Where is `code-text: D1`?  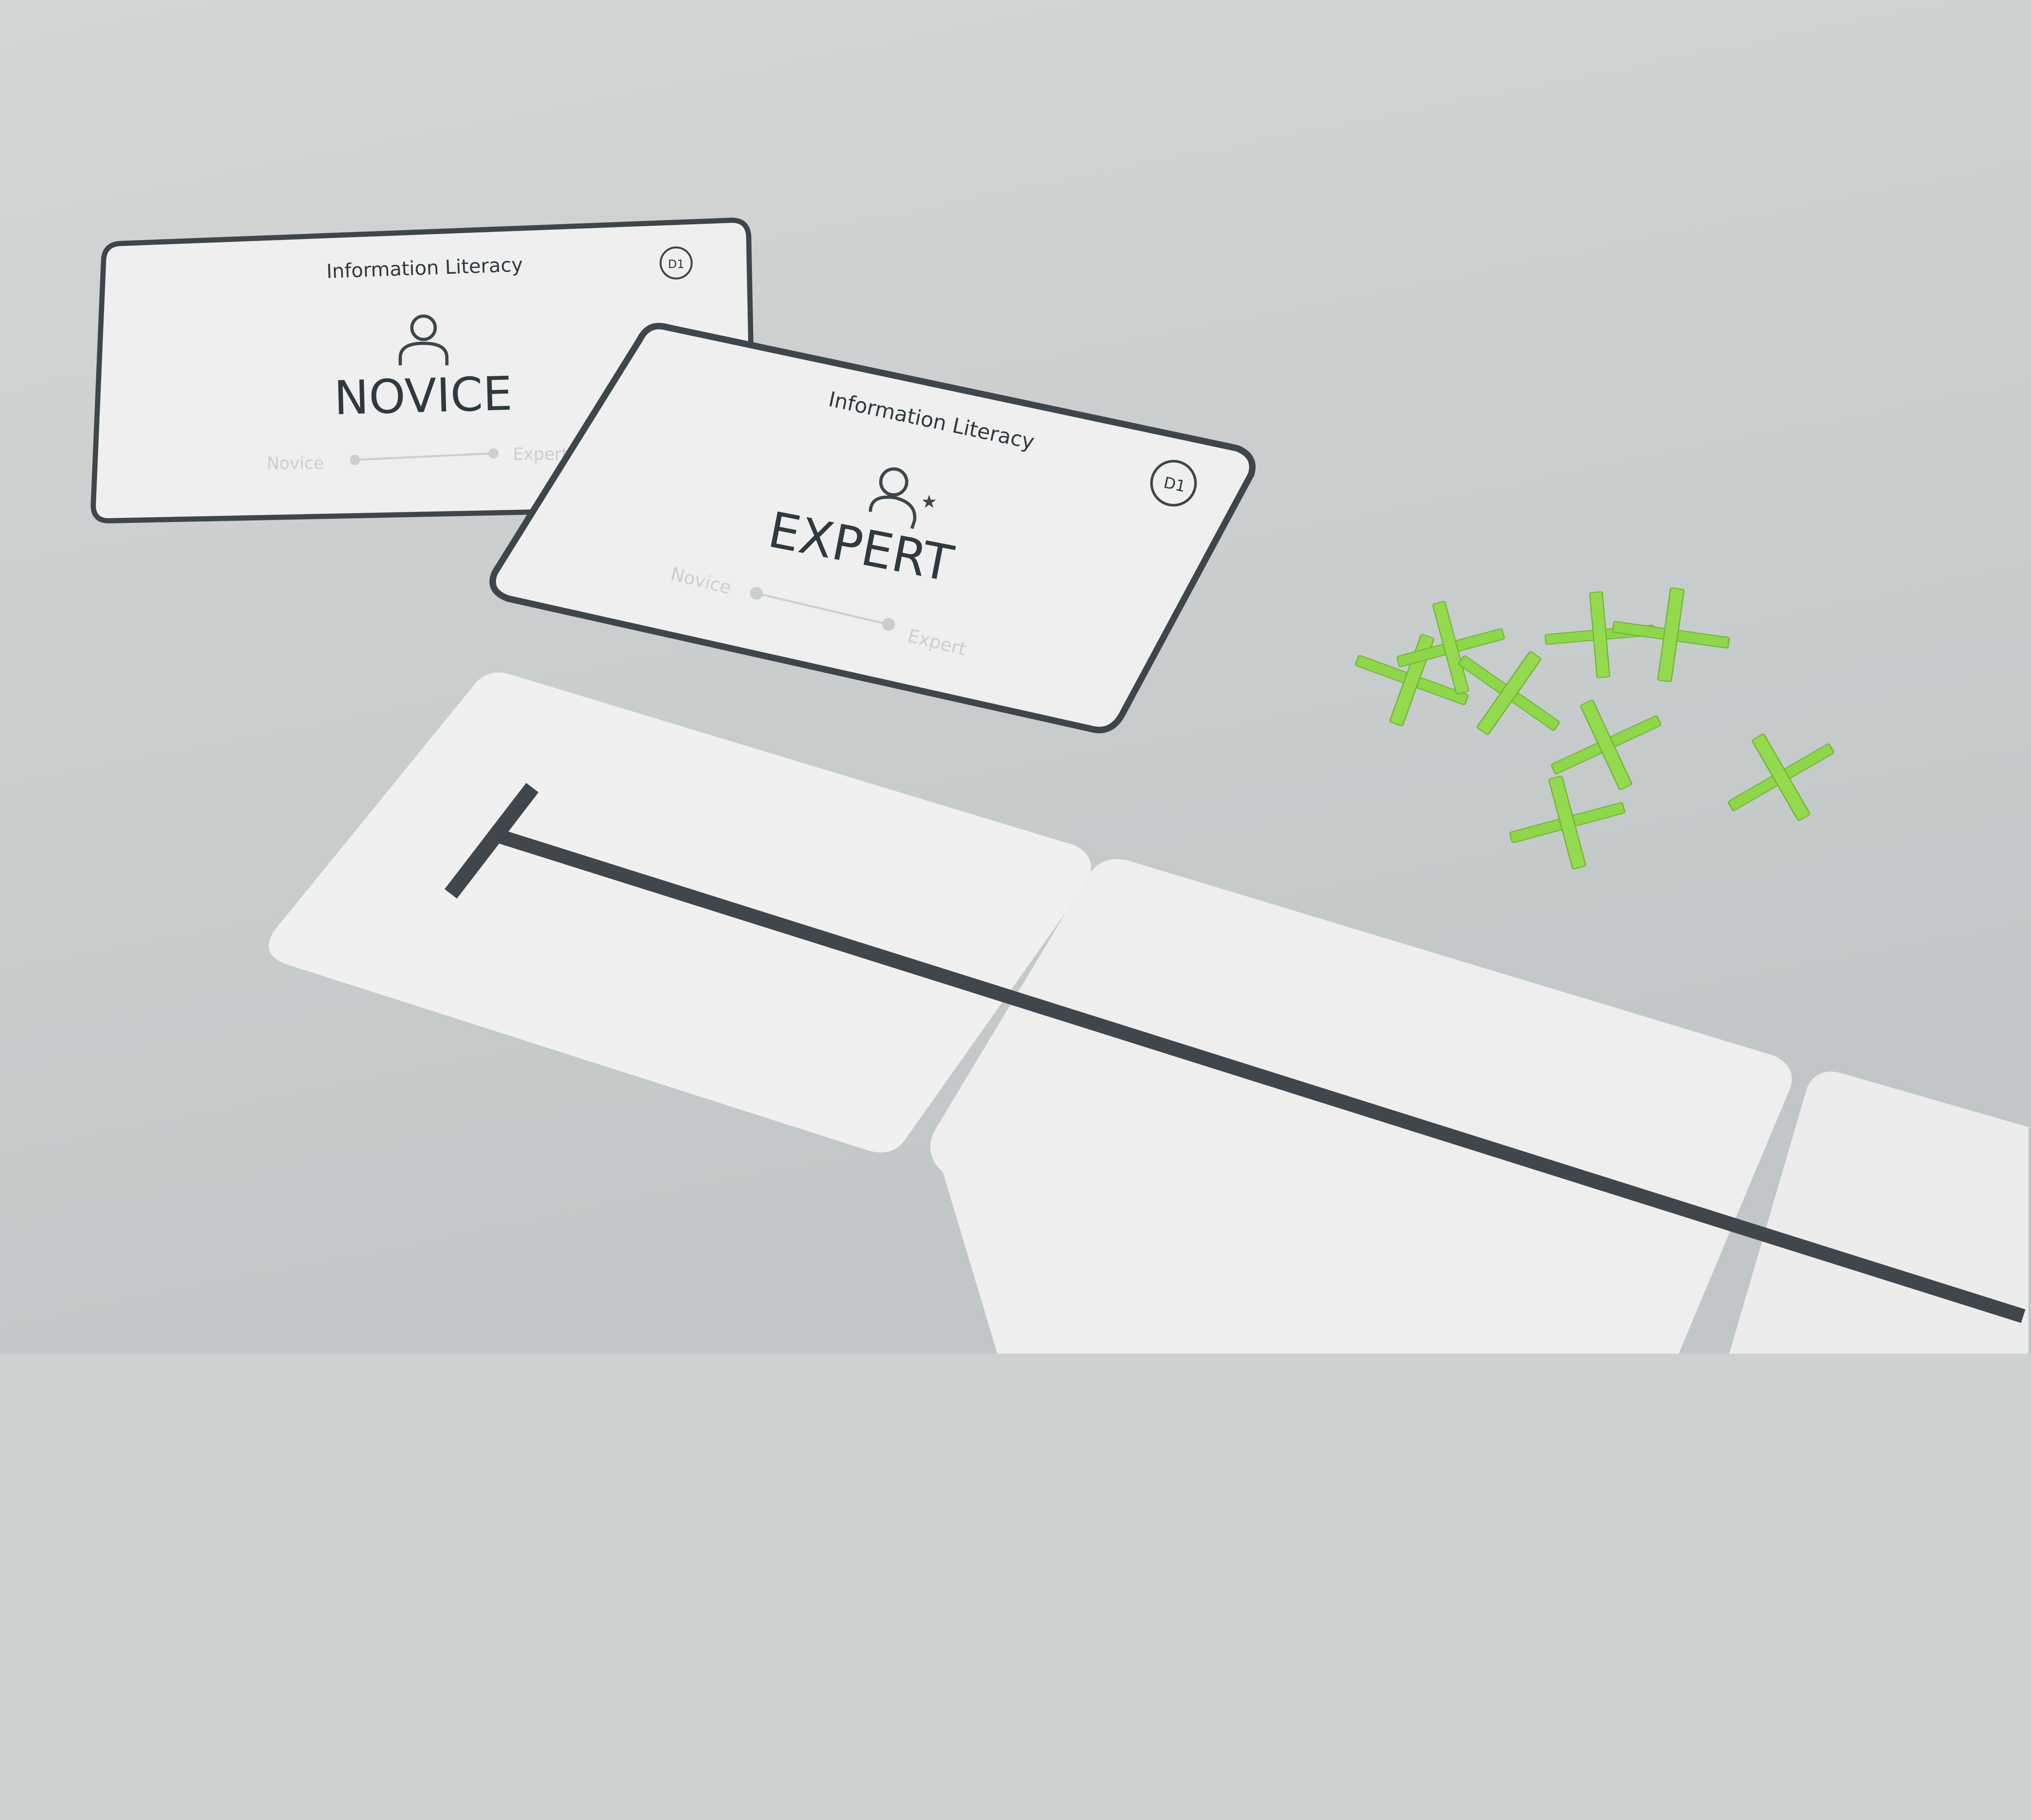
code-text: D1 is located at coordinates (676, 264).